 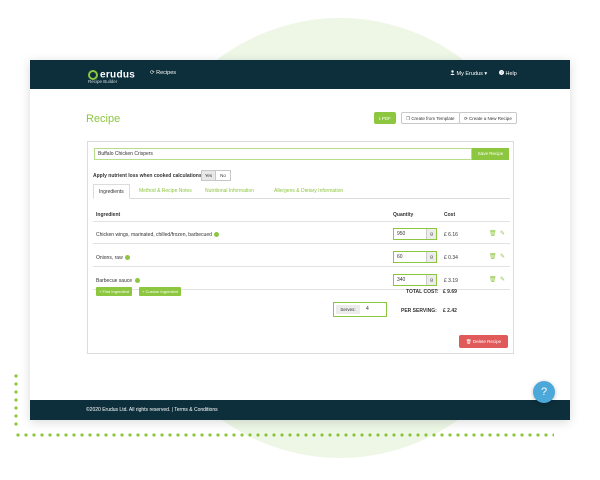 I want to click on table-row-ingredient-name: Onions, raw, so click(x=113, y=258).